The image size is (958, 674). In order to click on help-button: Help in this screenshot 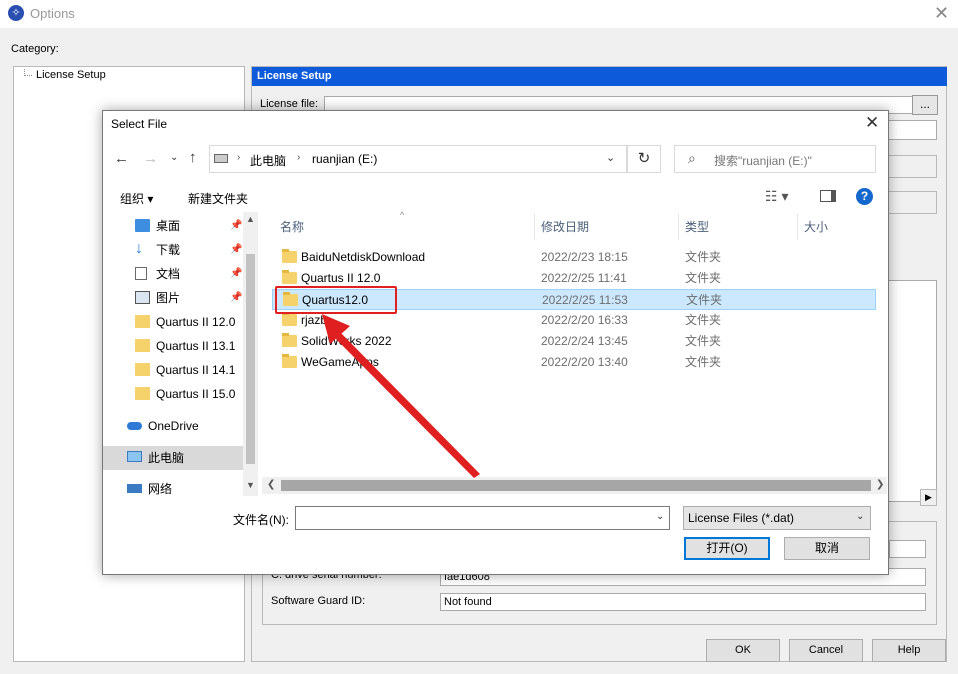, I will do `click(909, 650)`.